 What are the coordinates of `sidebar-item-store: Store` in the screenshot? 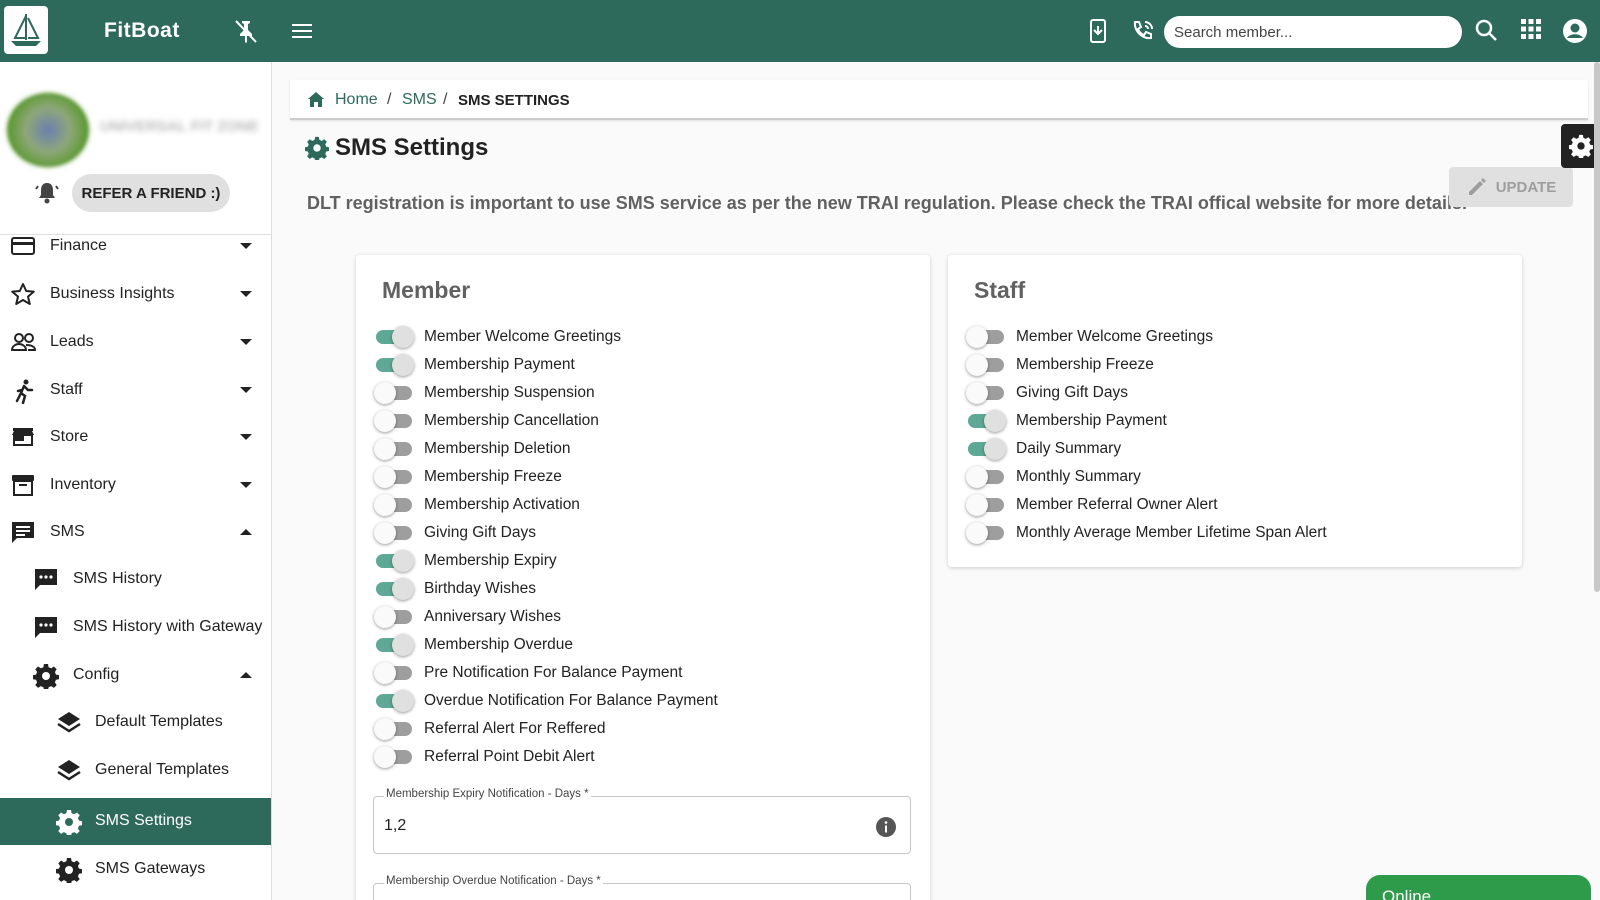 It's located at (135, 437).